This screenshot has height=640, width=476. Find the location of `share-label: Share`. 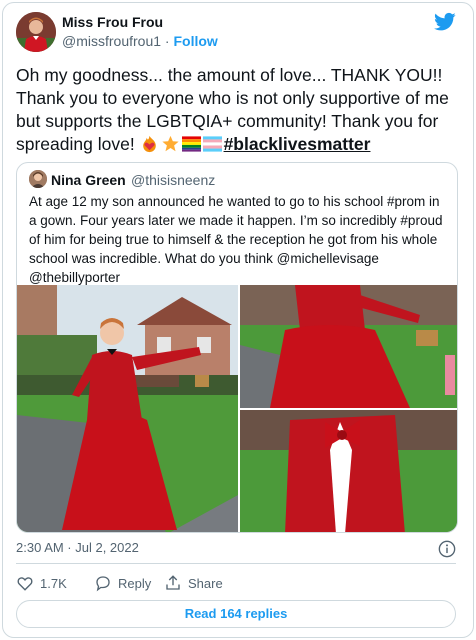

share-label: Share is located at coordinates (205, 583).